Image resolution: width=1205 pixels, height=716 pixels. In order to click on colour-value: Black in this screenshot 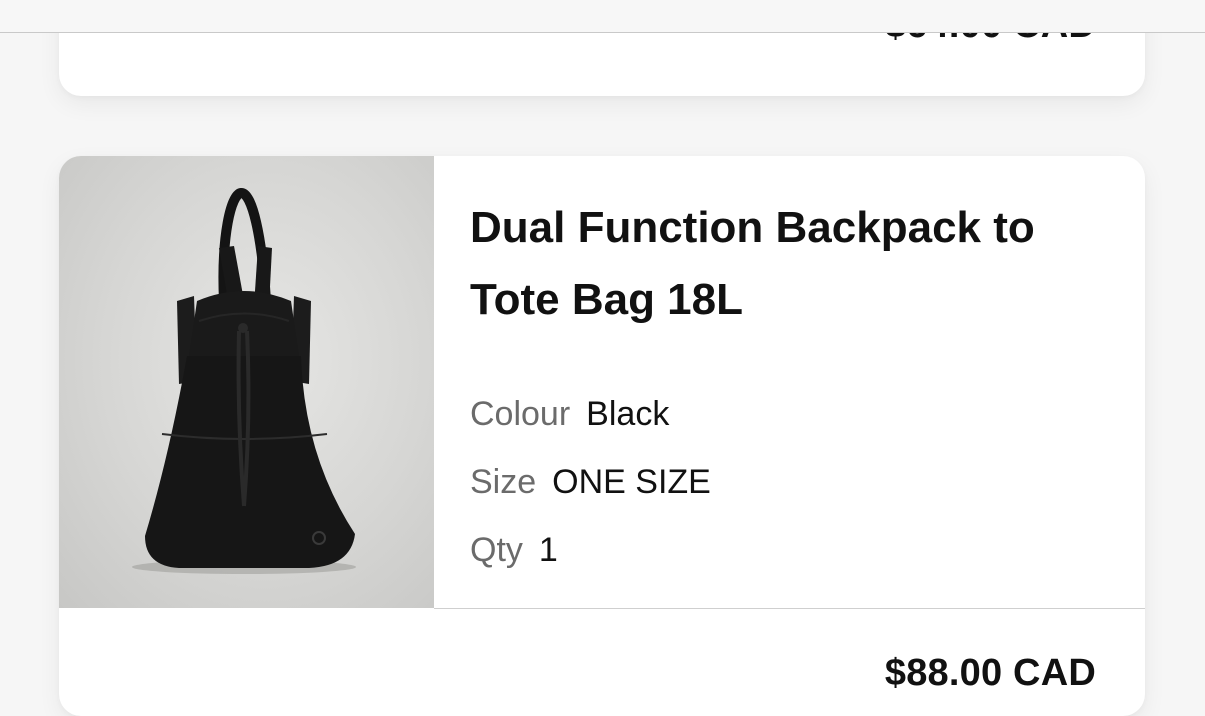, I will do `click(628, 414)`.